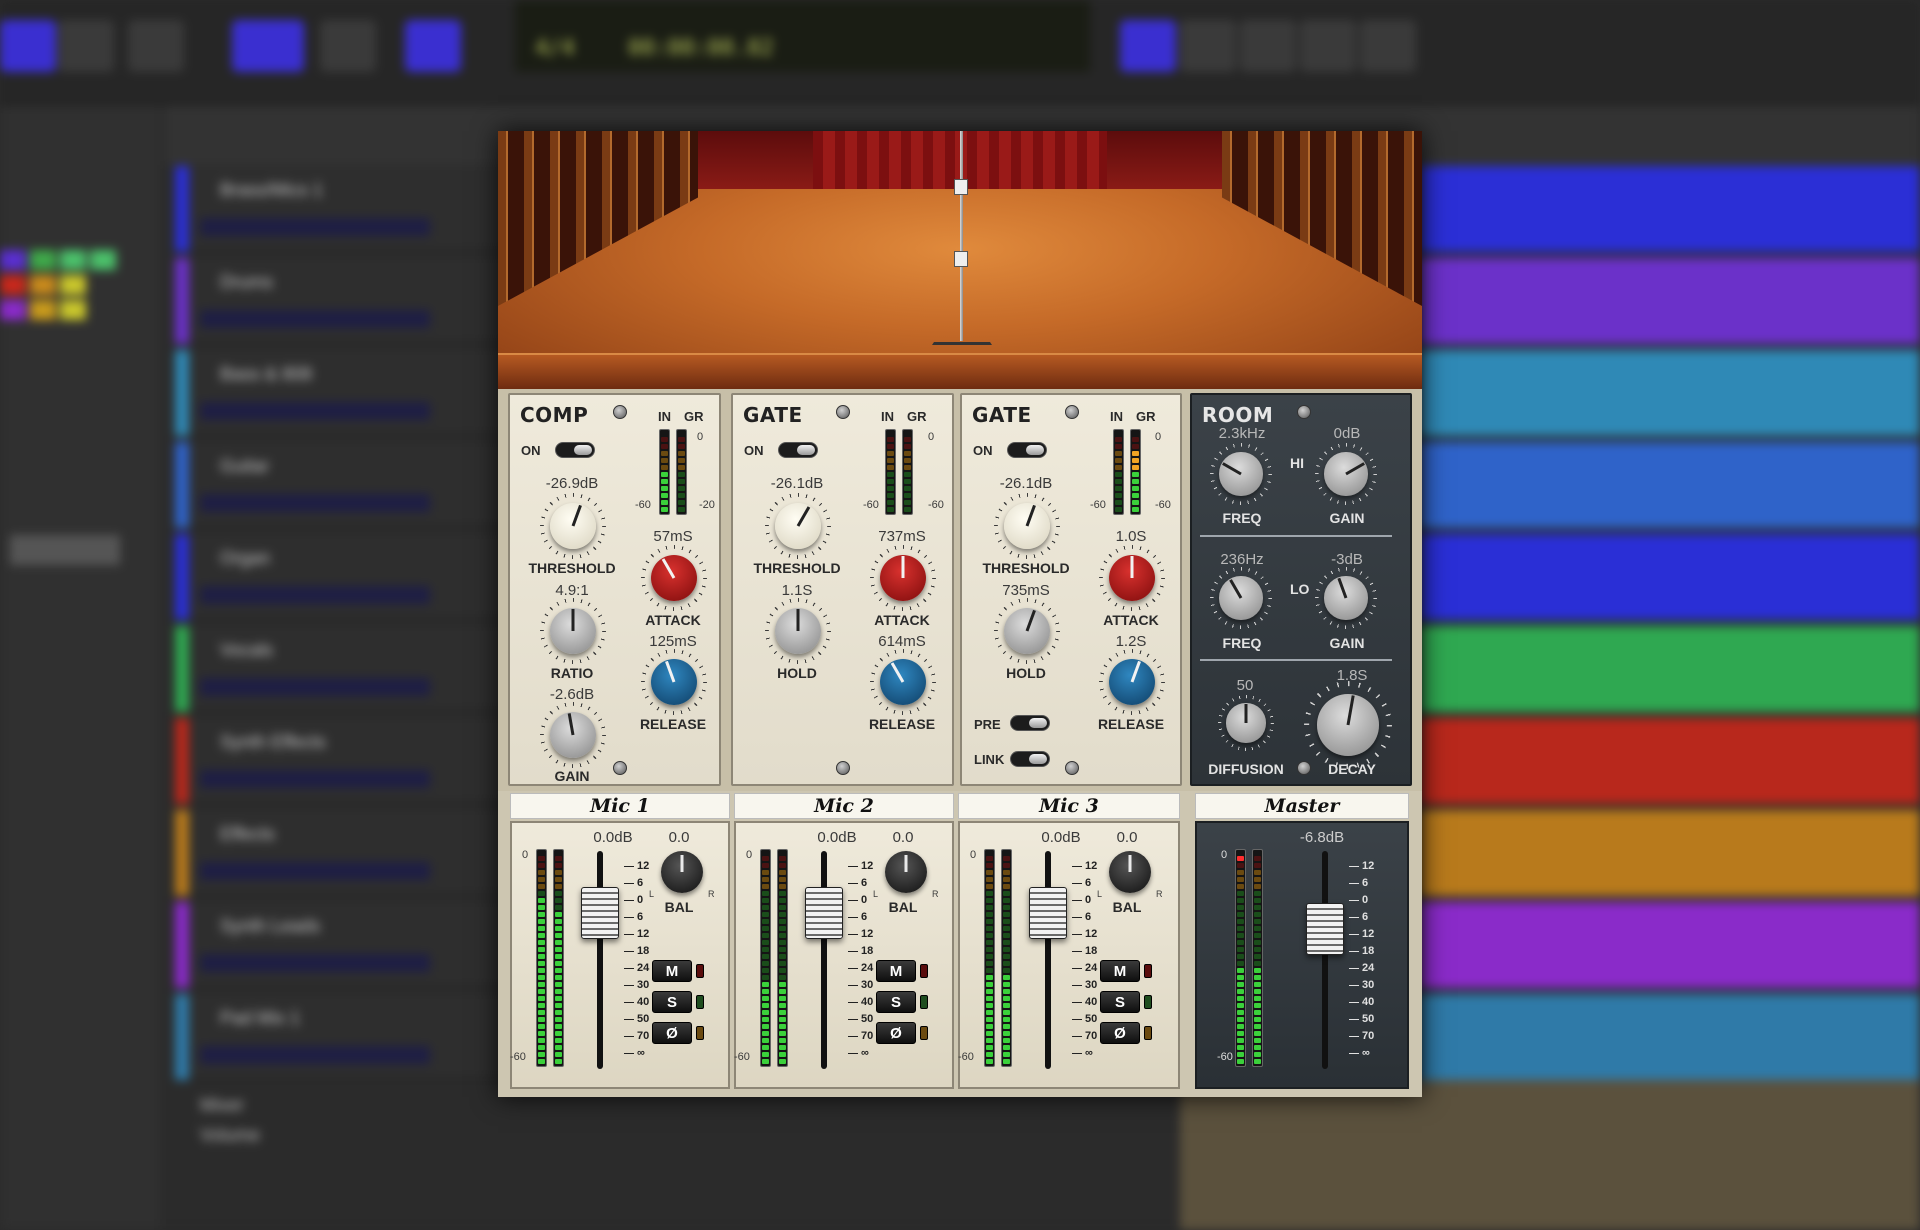  Describe the element at coordinates (1328, 46) in the screenshot. I see `glue-tool-button` at that location.